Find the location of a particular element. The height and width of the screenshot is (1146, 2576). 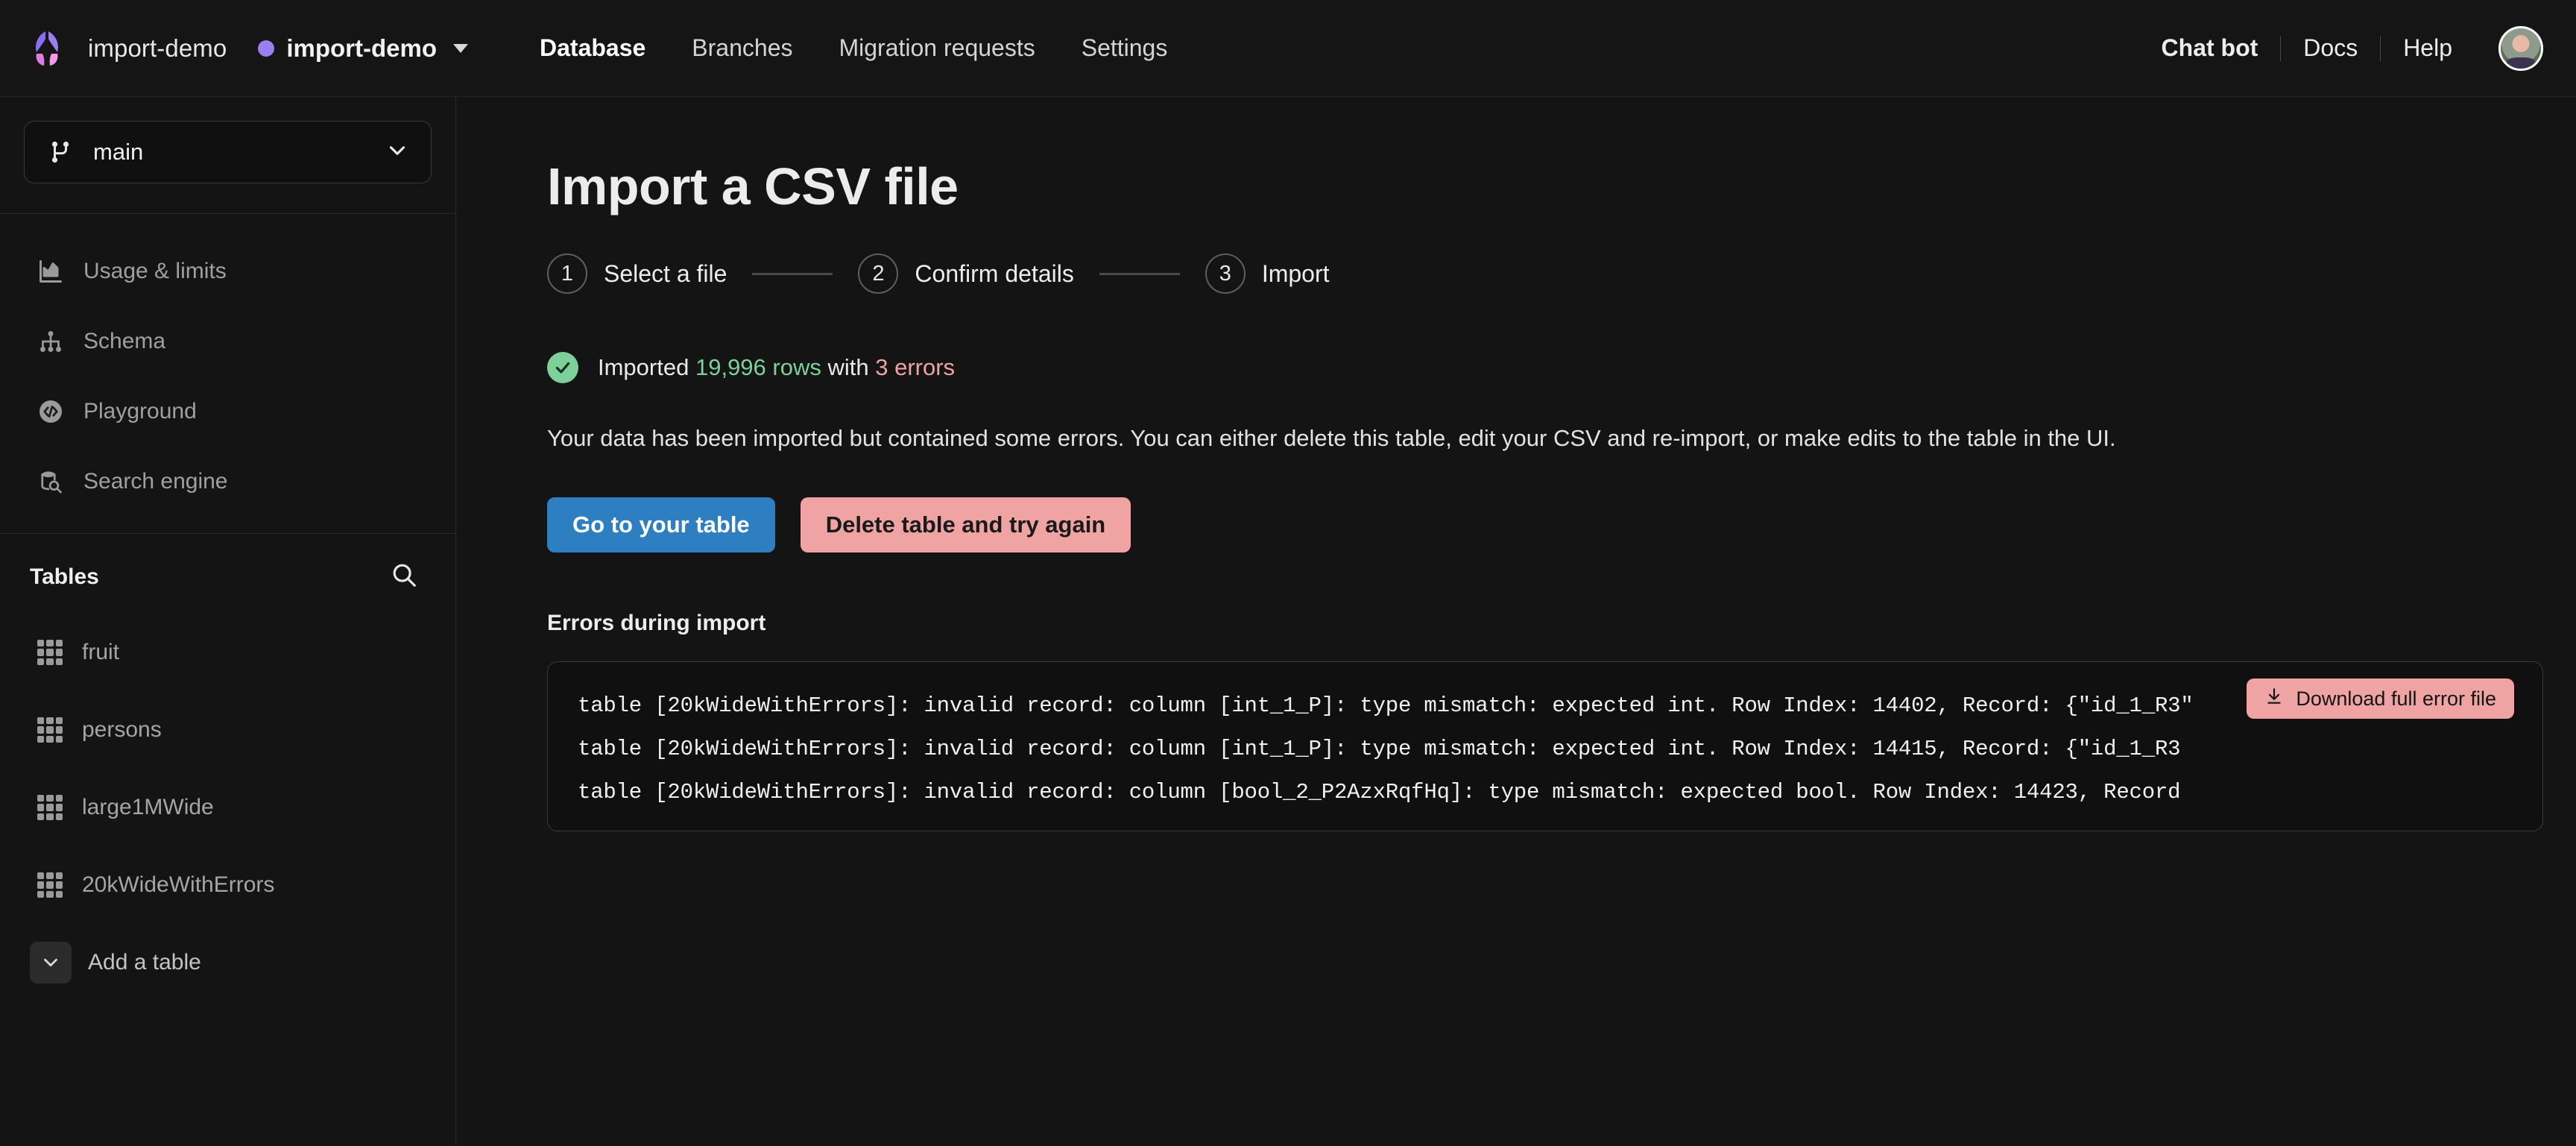

database-selector: import-demo is located at coordinates (363, 48).